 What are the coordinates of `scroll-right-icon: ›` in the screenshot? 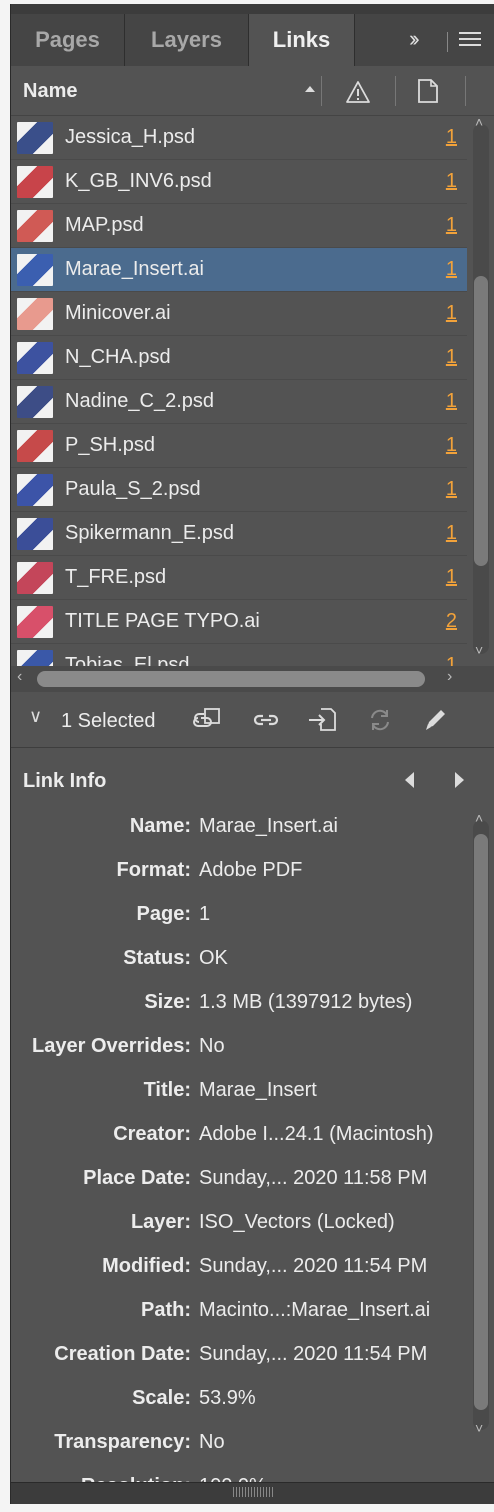 It's located at (449, 677).